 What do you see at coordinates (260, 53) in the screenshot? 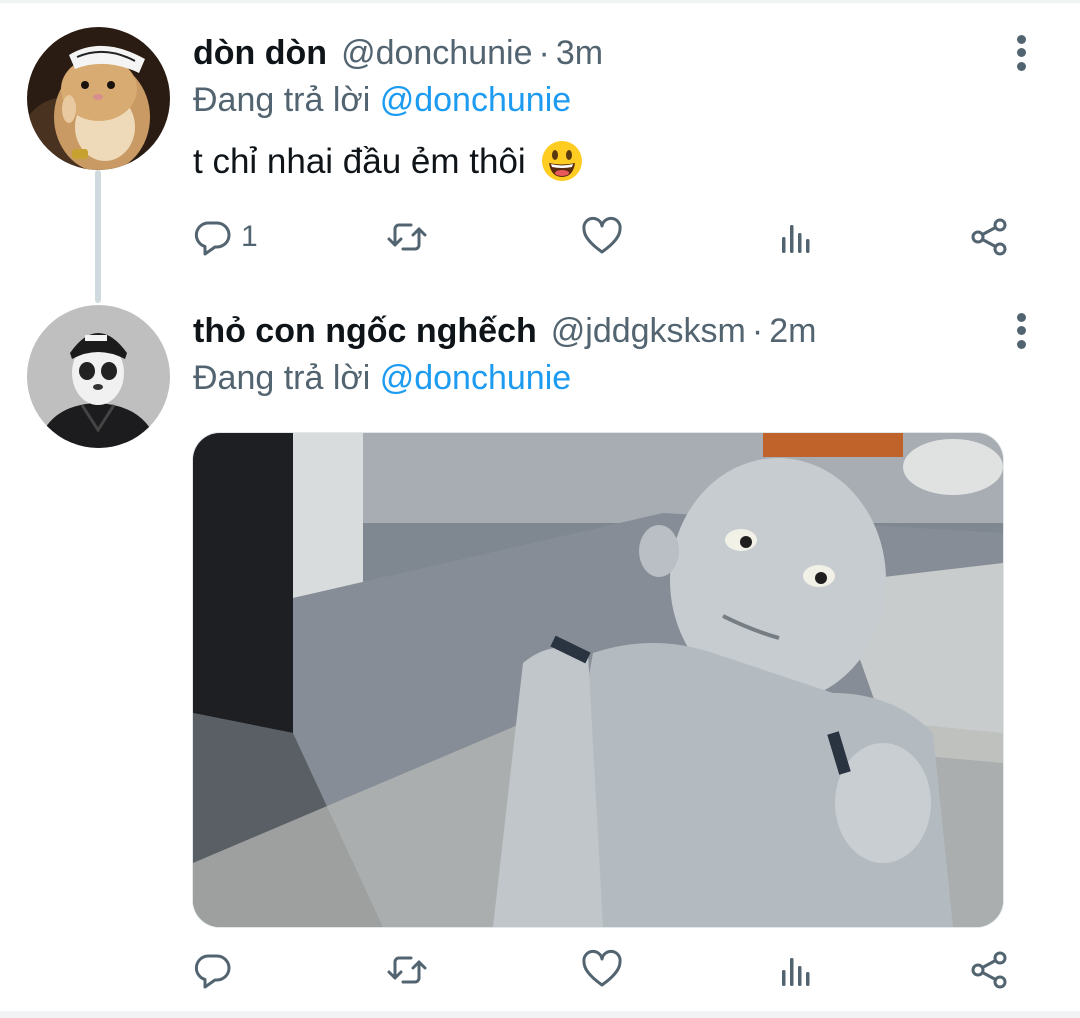
I see `display-name: dòn dòn` at bounding box center [260, 53].